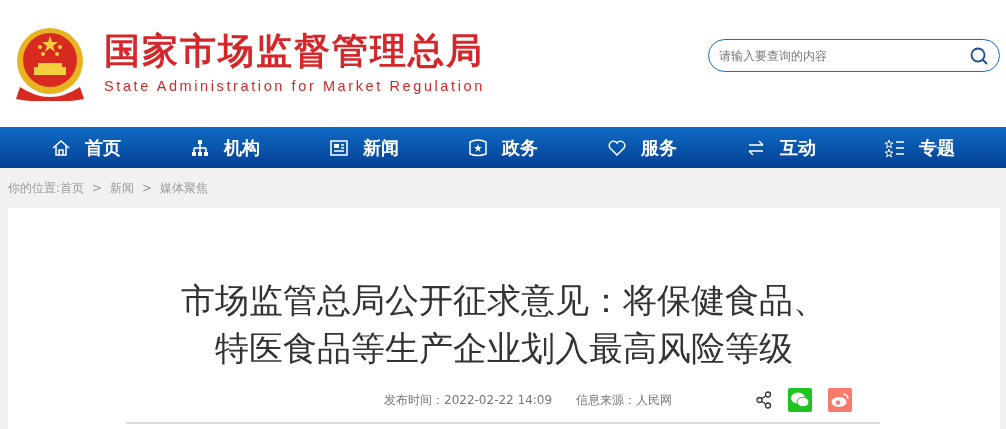 The height and width of the screenshot is (429, 1006). What do you see at coordinates (468, 400) in the screenshot?
I see `publish-time: 发布时间：2022-02-22 14:09` at bounding box center [468, 400].